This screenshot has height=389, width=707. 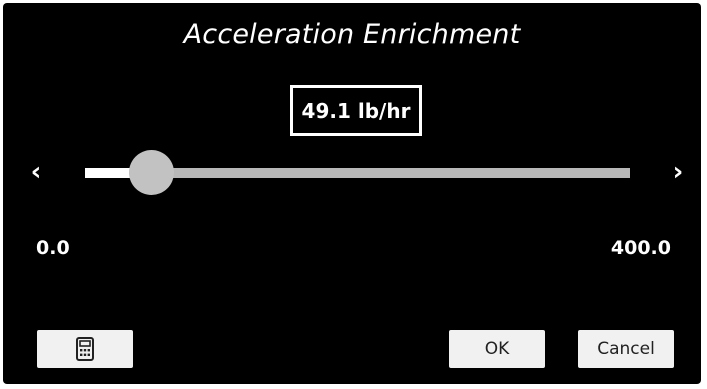 I want to click on calculator-button, so click(x=85, y=349).